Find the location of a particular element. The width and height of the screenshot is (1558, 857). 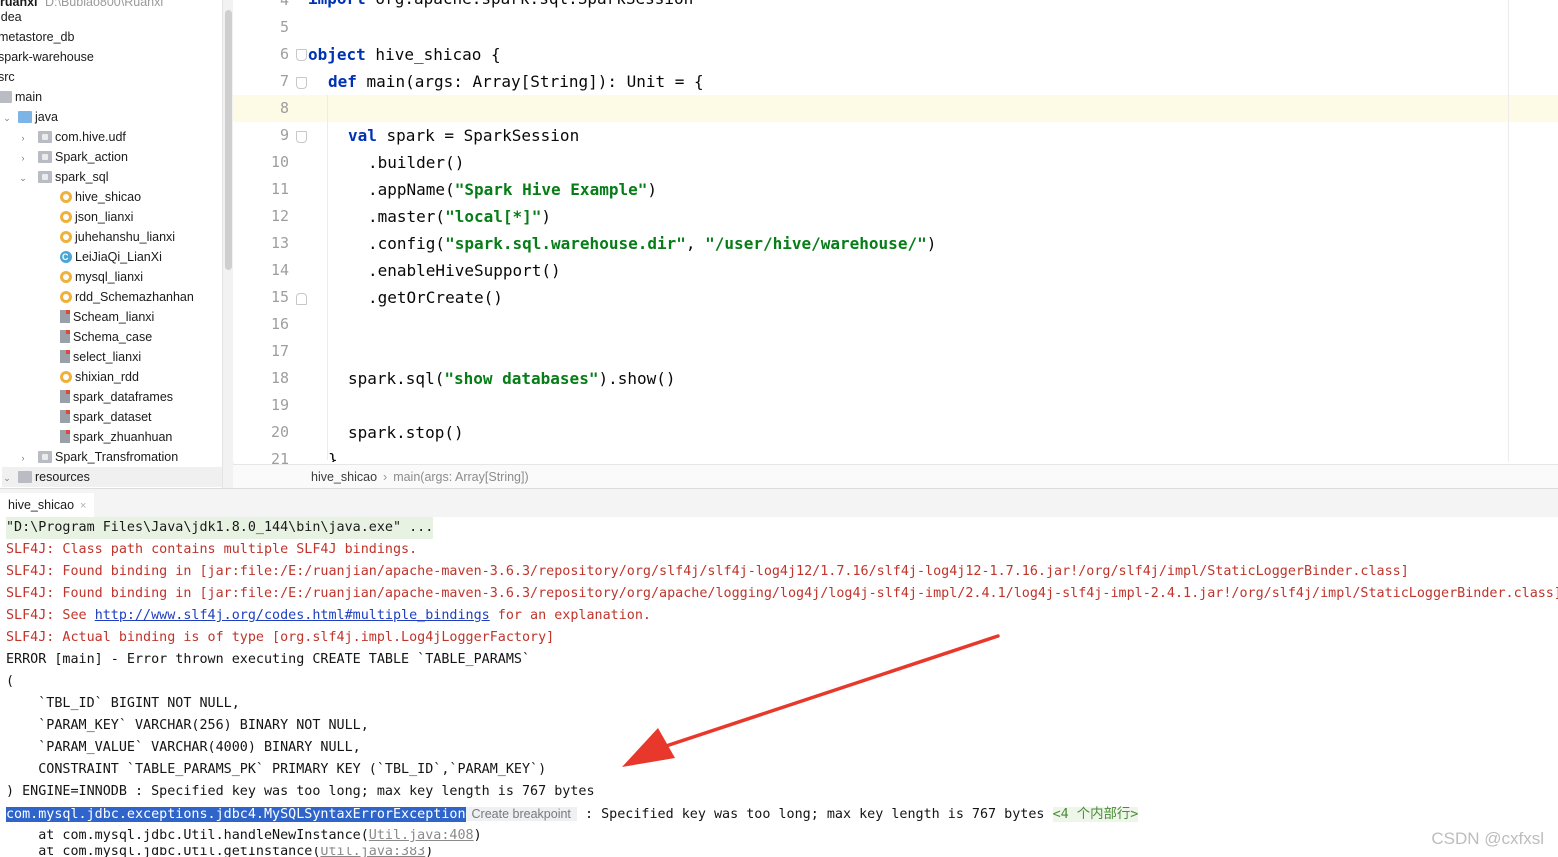

code-line-15: .getOrCreate() is located at coordinates (435, 297).